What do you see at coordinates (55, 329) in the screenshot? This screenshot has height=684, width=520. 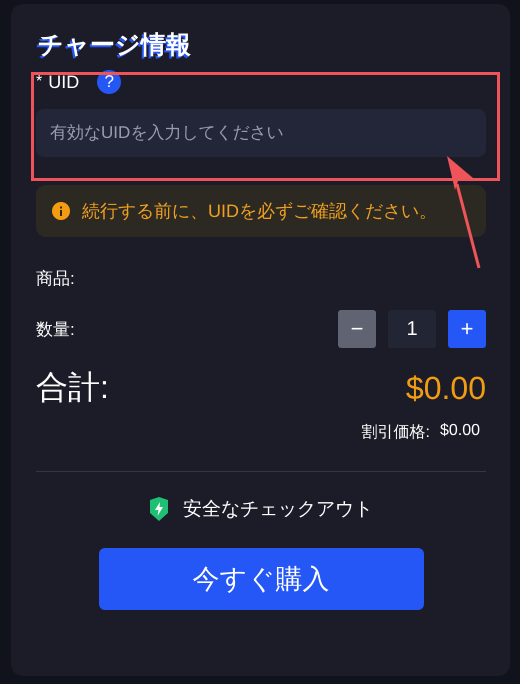 I see `quantity-label: 数量:` at bounding box center [55, 329].